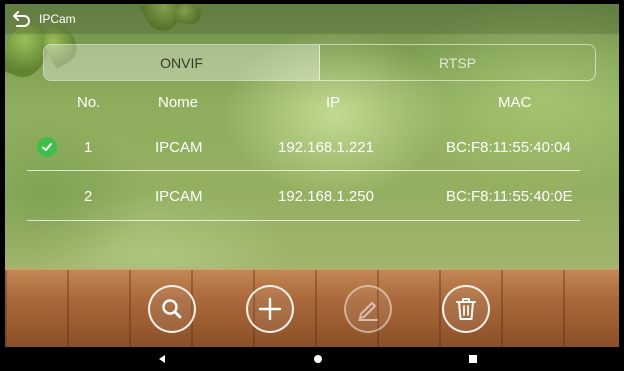 Image resolution: width=624 pixels, height=371 pixels. I want to click on back-arrow-icon, so click(21, 19).